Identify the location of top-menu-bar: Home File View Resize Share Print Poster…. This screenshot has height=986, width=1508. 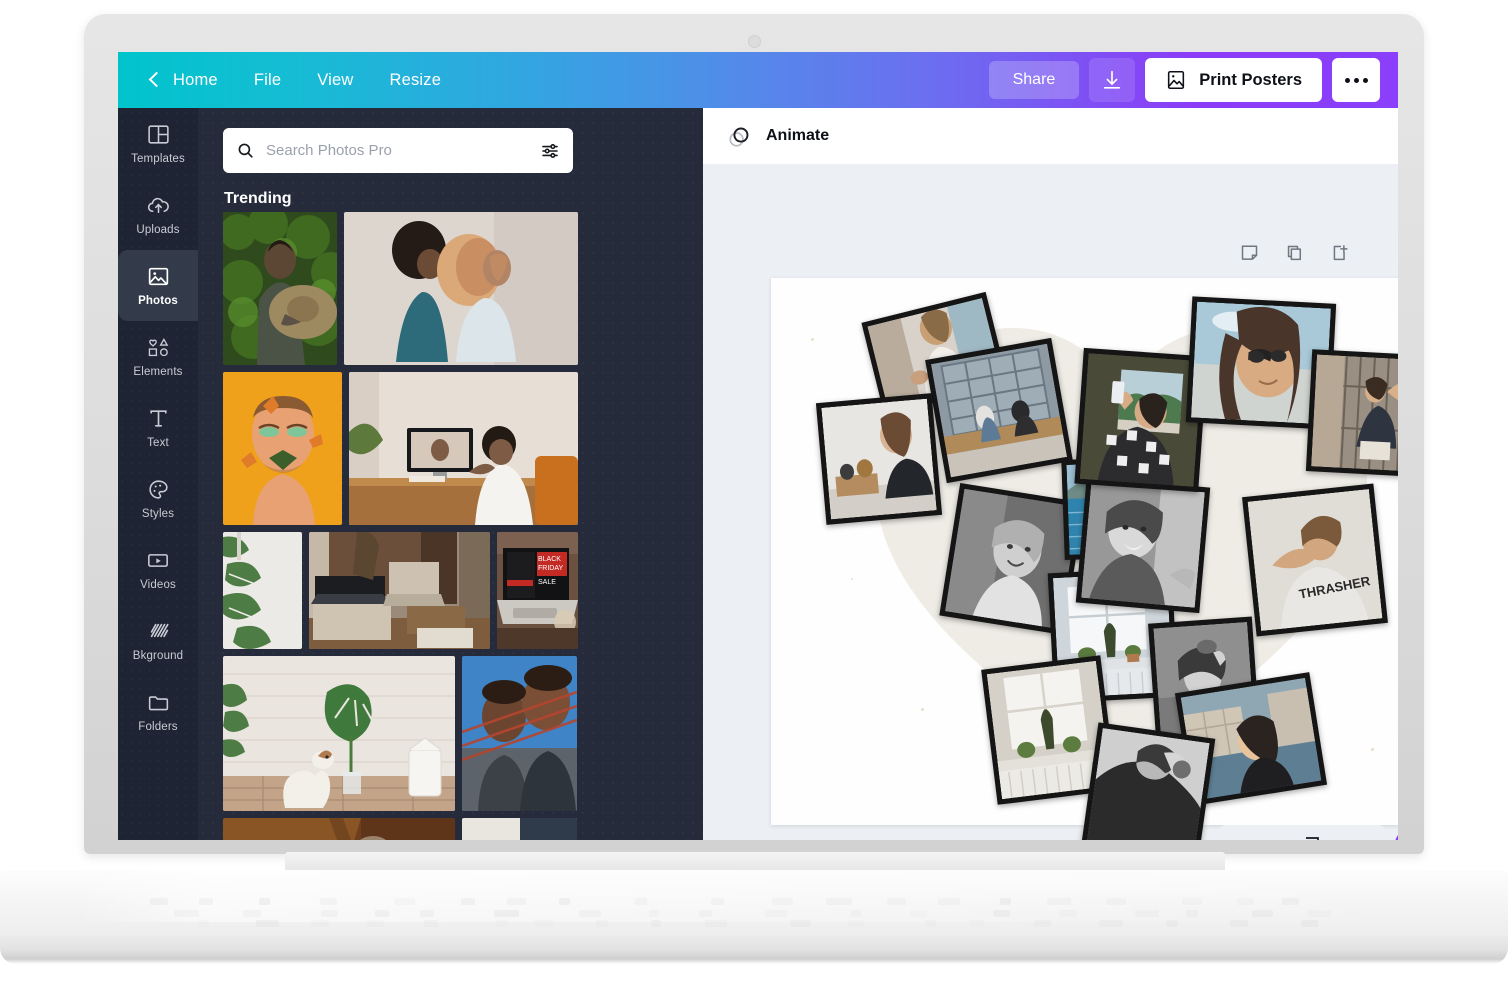
(758, 80).